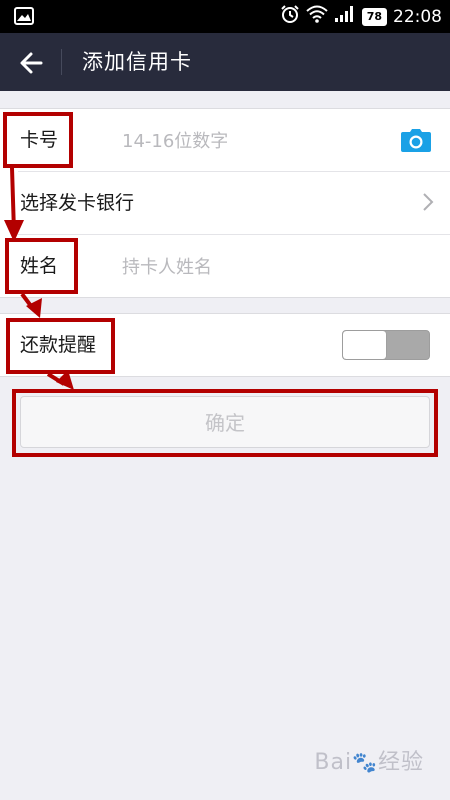 This screenshot has width=450, height=800. Describe the element at coordinates (333, 762) in the screenshot. I see `watermark-brand-left: Bai` at that location.